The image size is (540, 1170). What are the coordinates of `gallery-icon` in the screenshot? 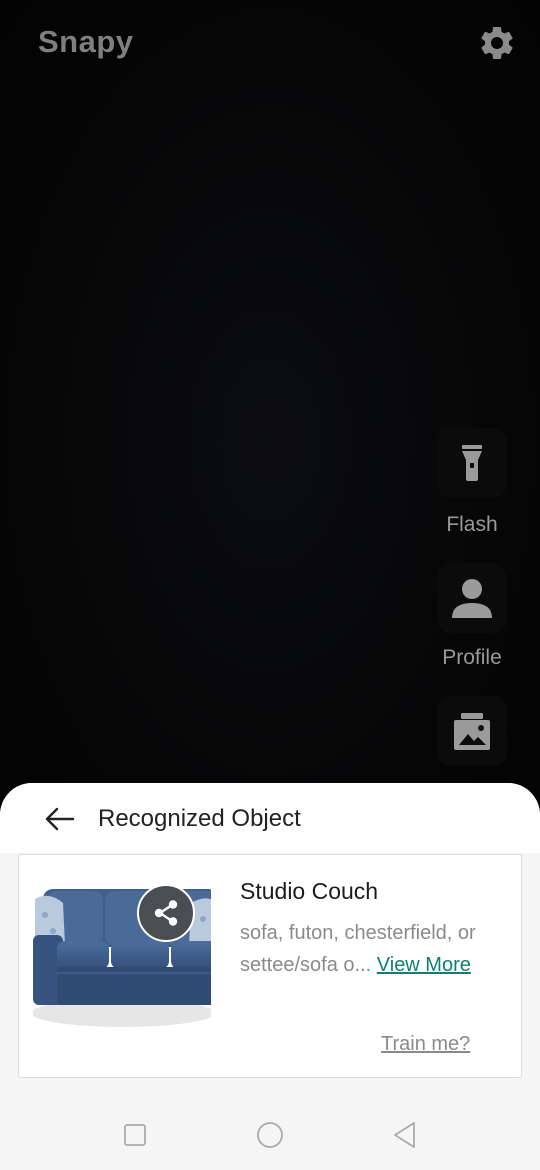 It's located at (472, 731).